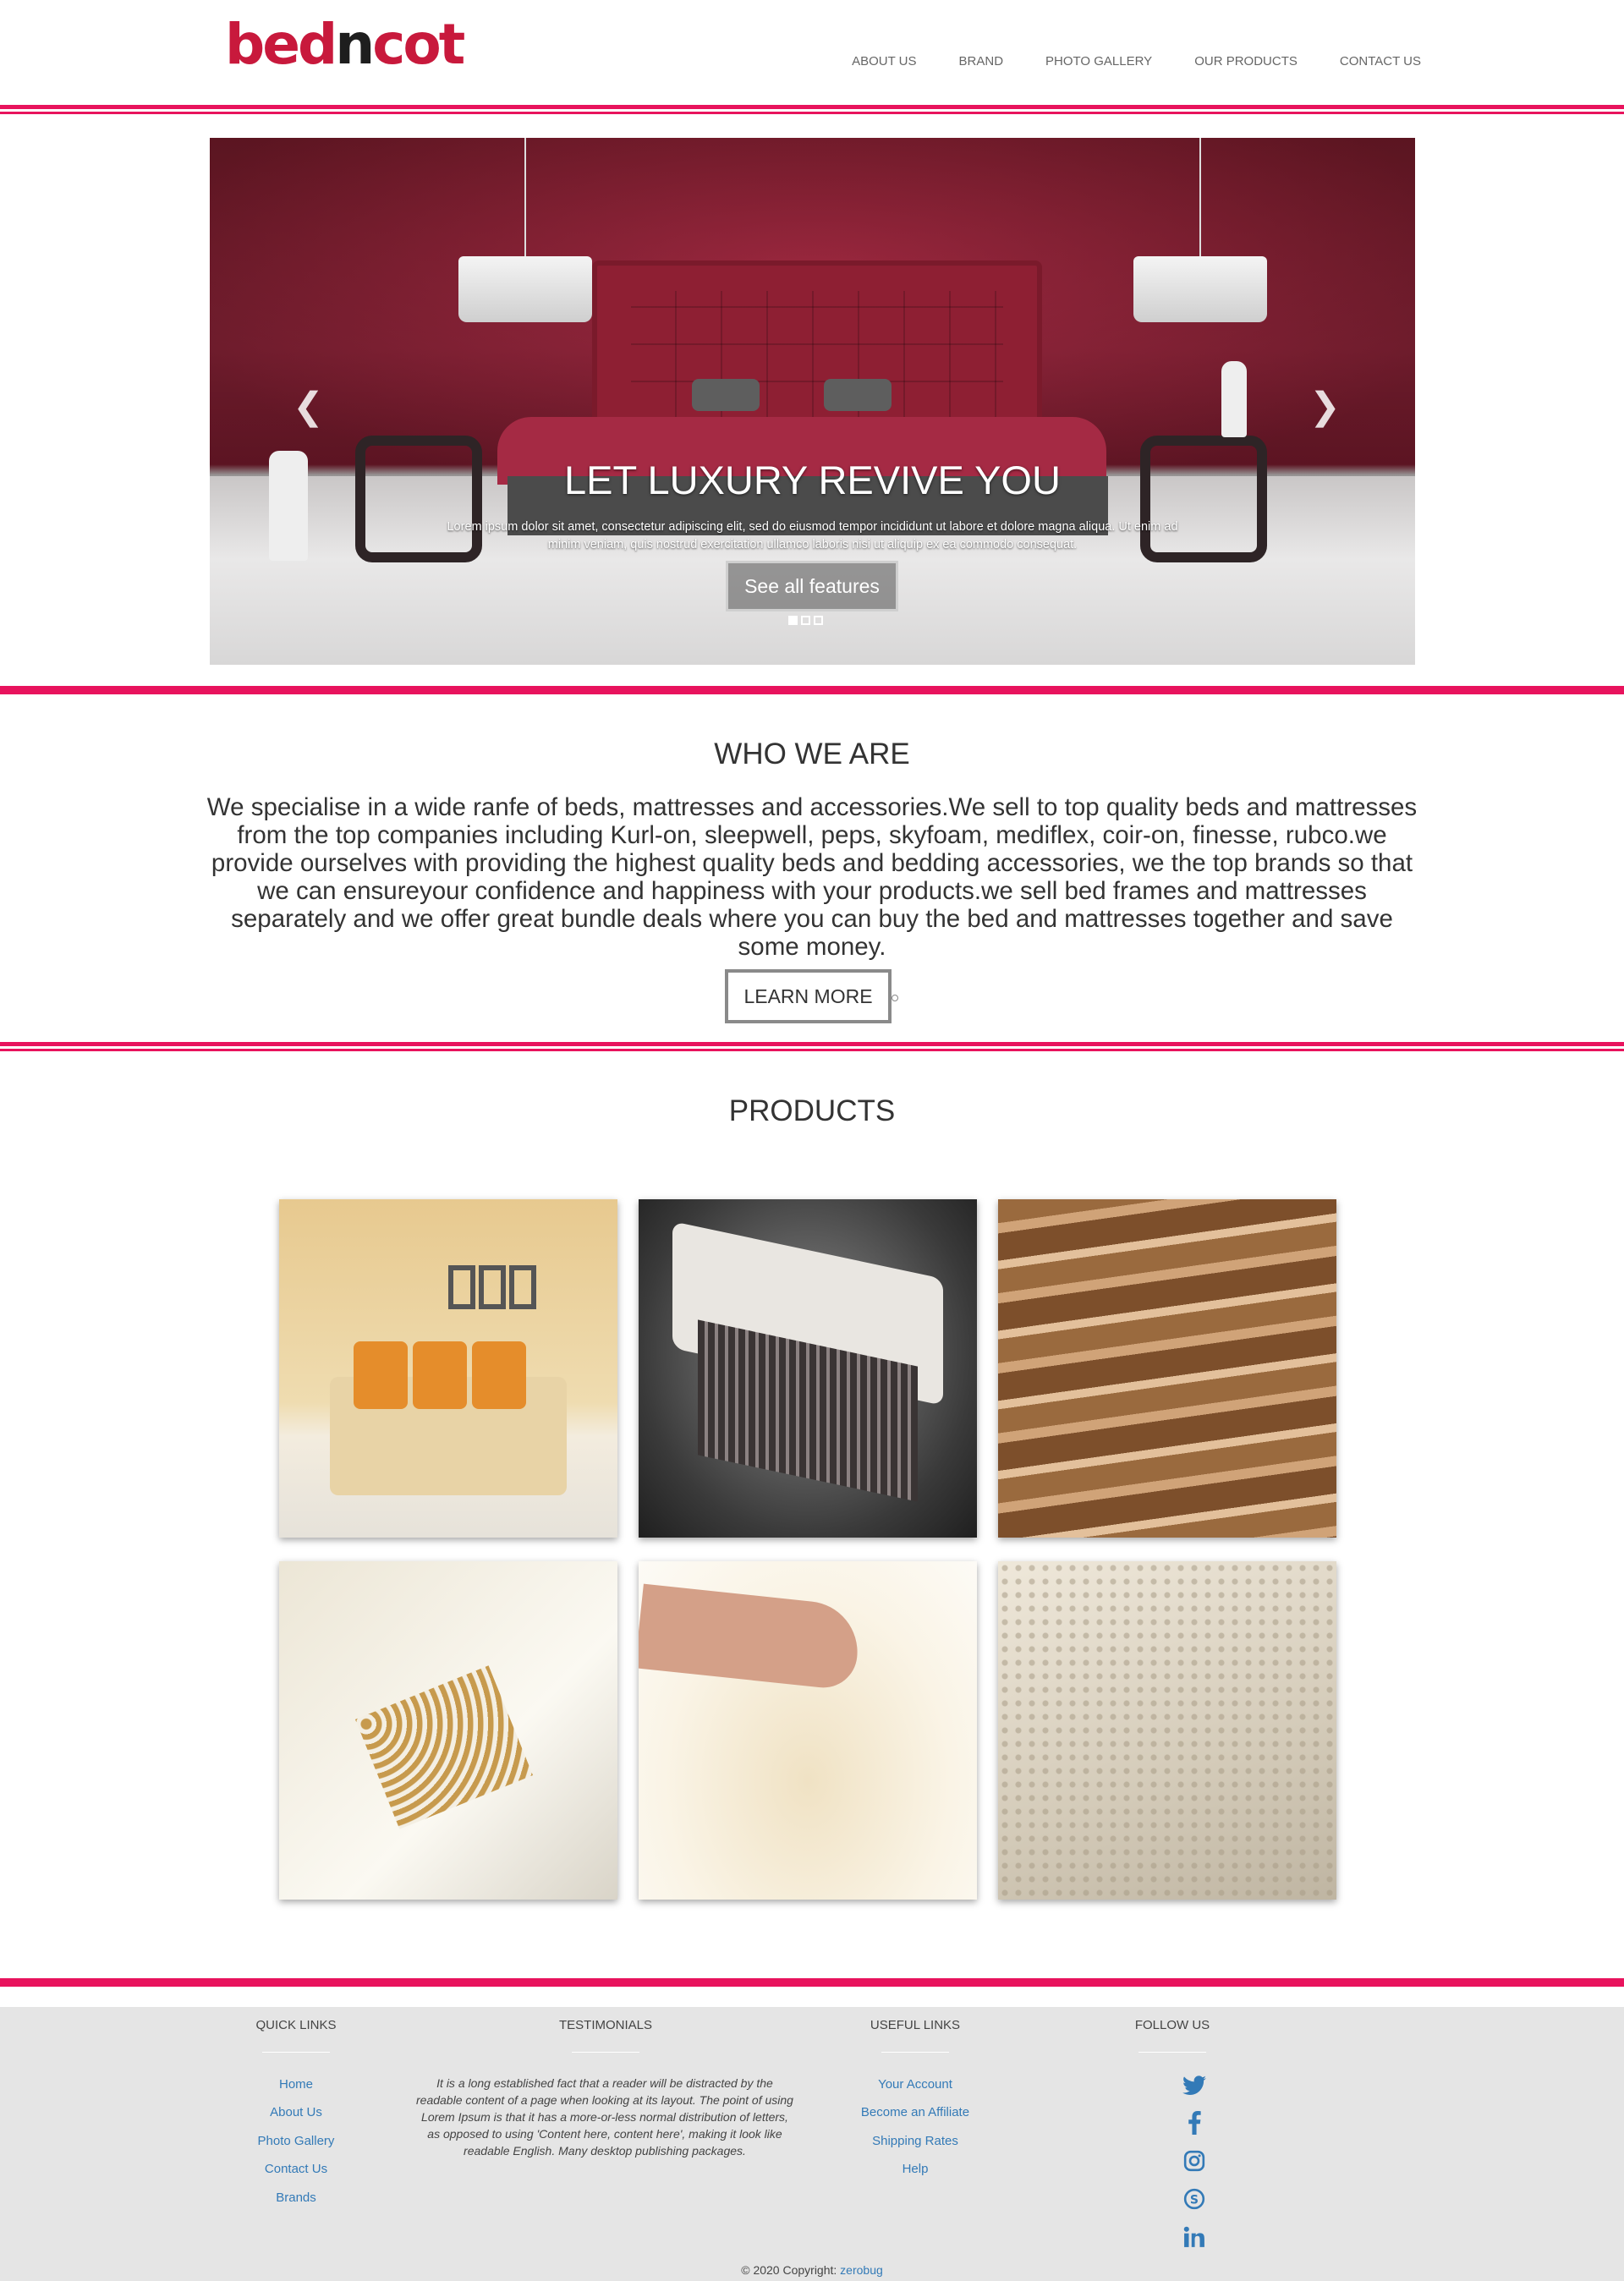  What do you see at coordinates (418, 44) in the screenshot?
I see `logo-text-cot: cot` at bounding box center [418, 44].